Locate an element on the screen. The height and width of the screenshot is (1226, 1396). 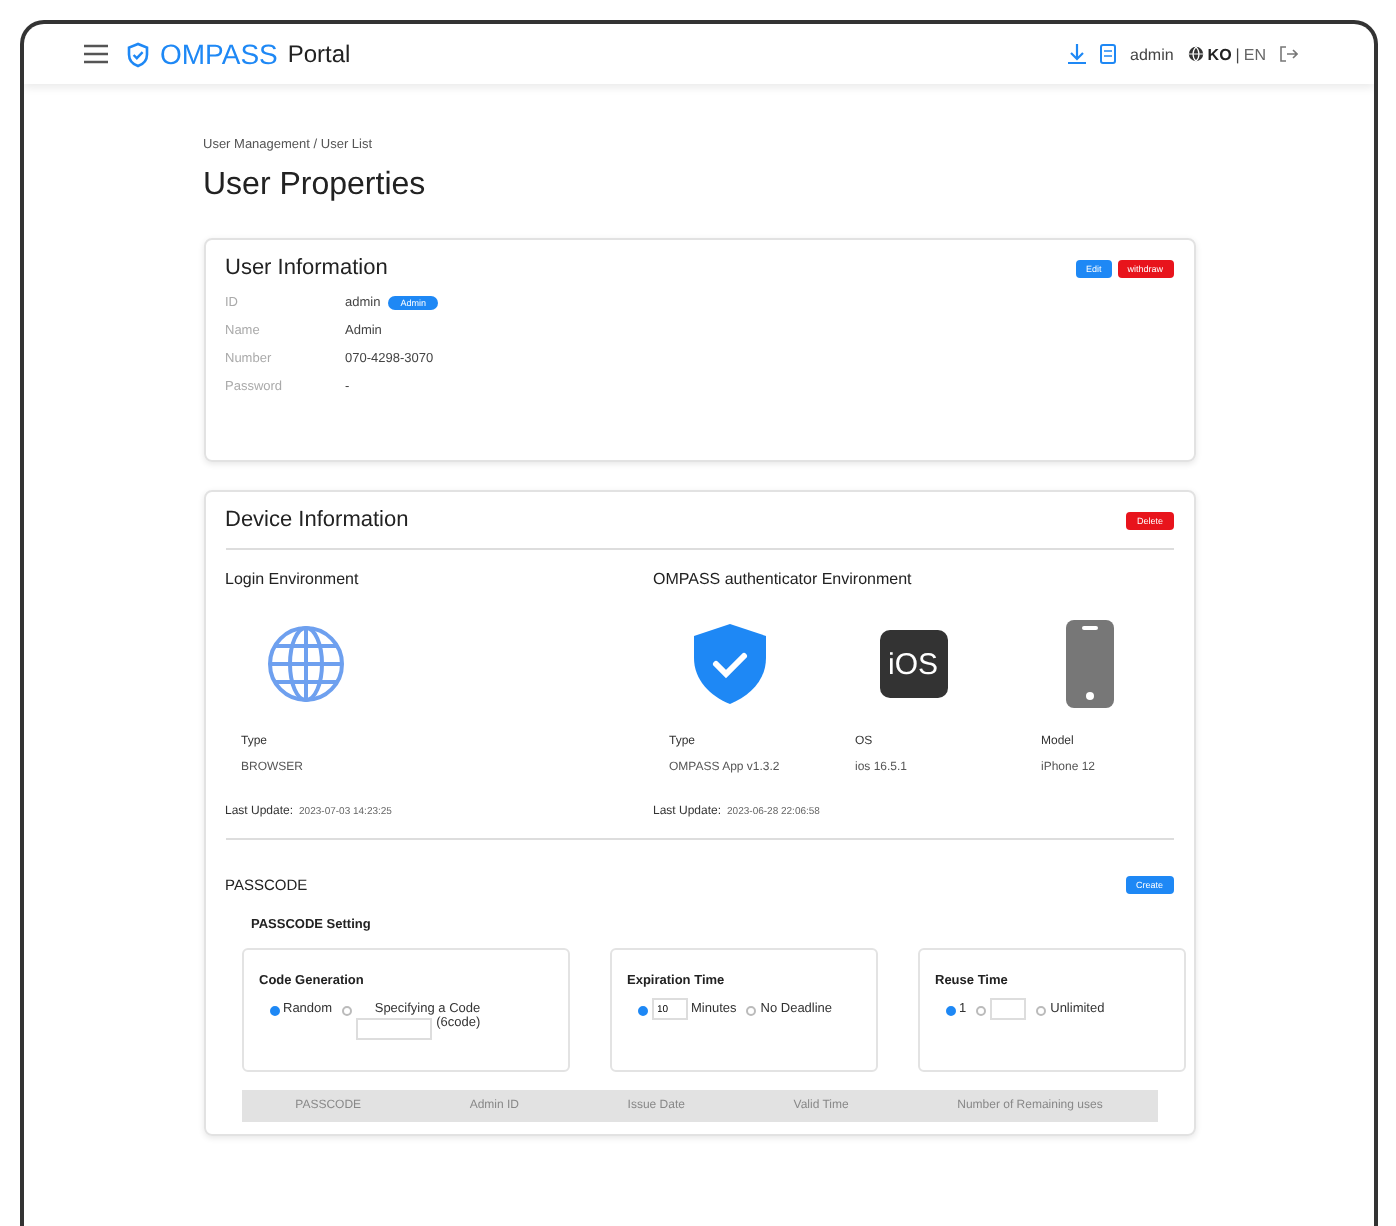
logout-icon is located at coordinates (1289, 54).